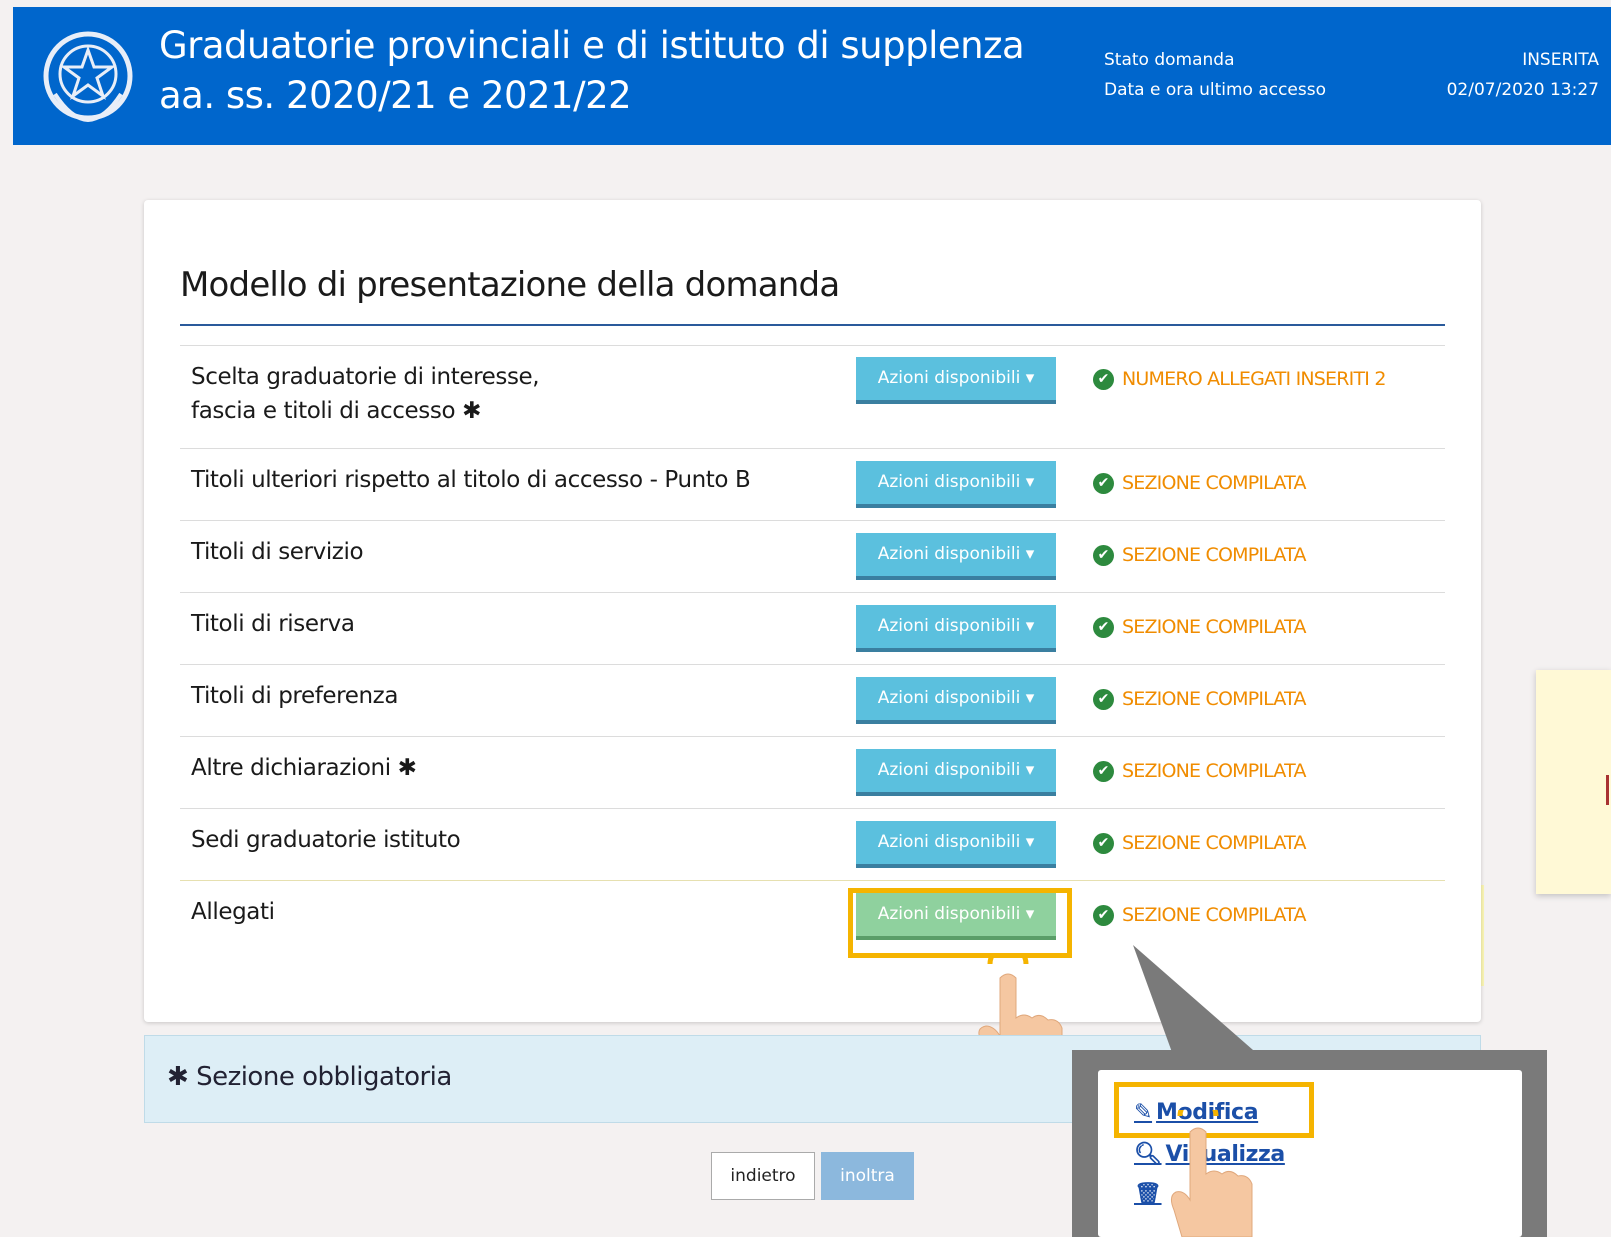 The width and height of the screenshot is (1611, 1237). I want to click on access-value: 02/07/2020 13:27, so click(1522, 90).